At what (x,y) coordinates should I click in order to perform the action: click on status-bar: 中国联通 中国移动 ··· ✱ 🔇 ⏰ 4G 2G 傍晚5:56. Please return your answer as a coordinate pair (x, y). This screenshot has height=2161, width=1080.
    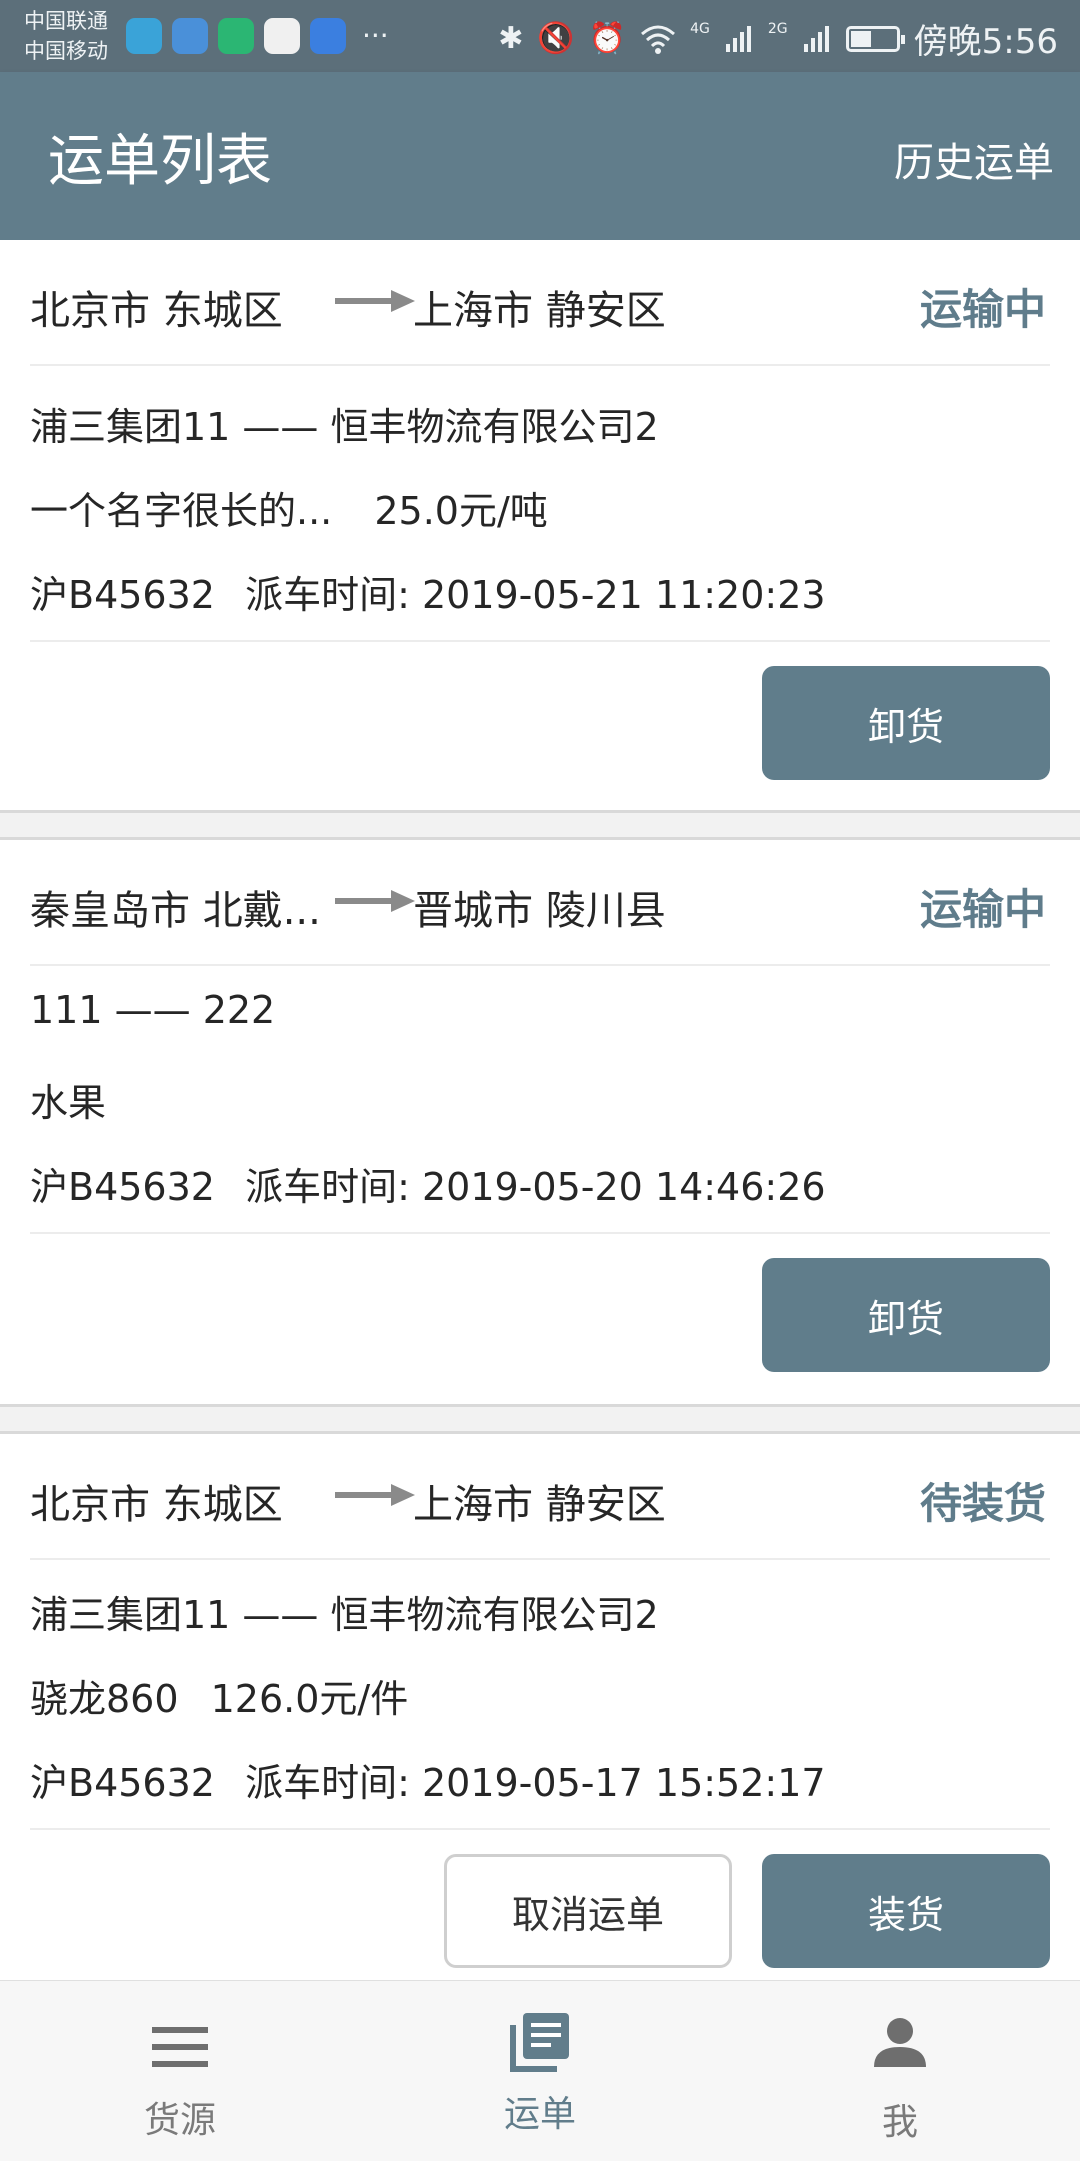
    Looking at the image, I should click on (540, 36).